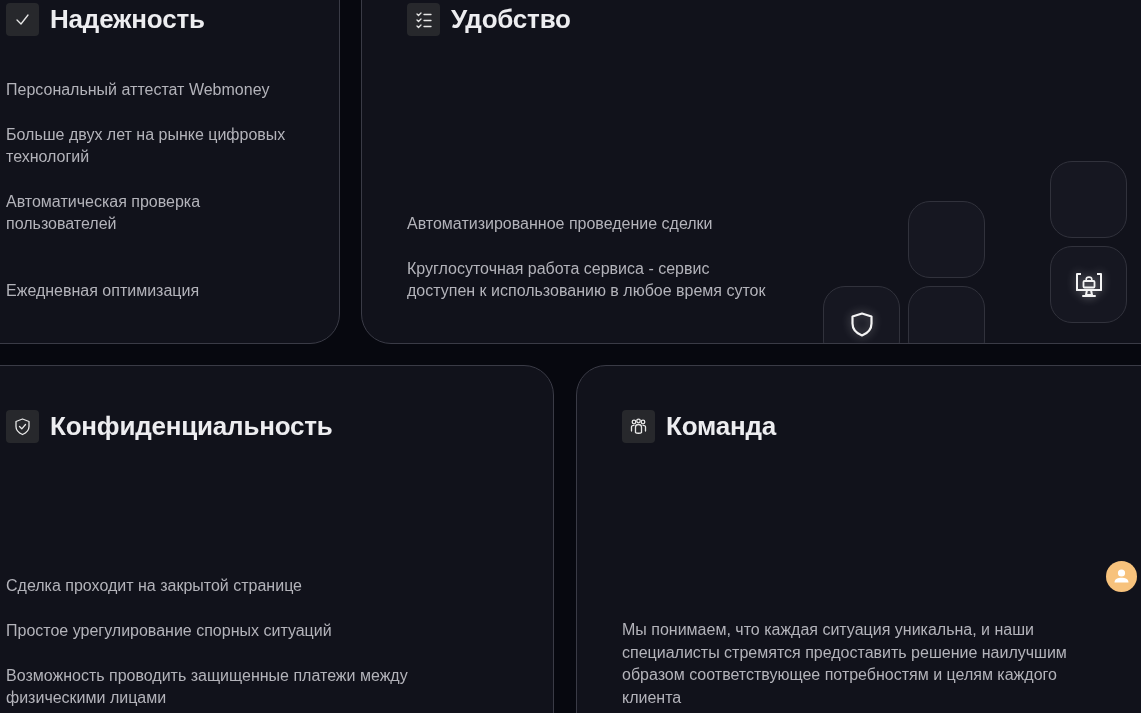 Image resolution: width=1141 pixels, height=713 pixels. I want to click on feature-text: Ежедневная оптимизация, so click(103, 291).